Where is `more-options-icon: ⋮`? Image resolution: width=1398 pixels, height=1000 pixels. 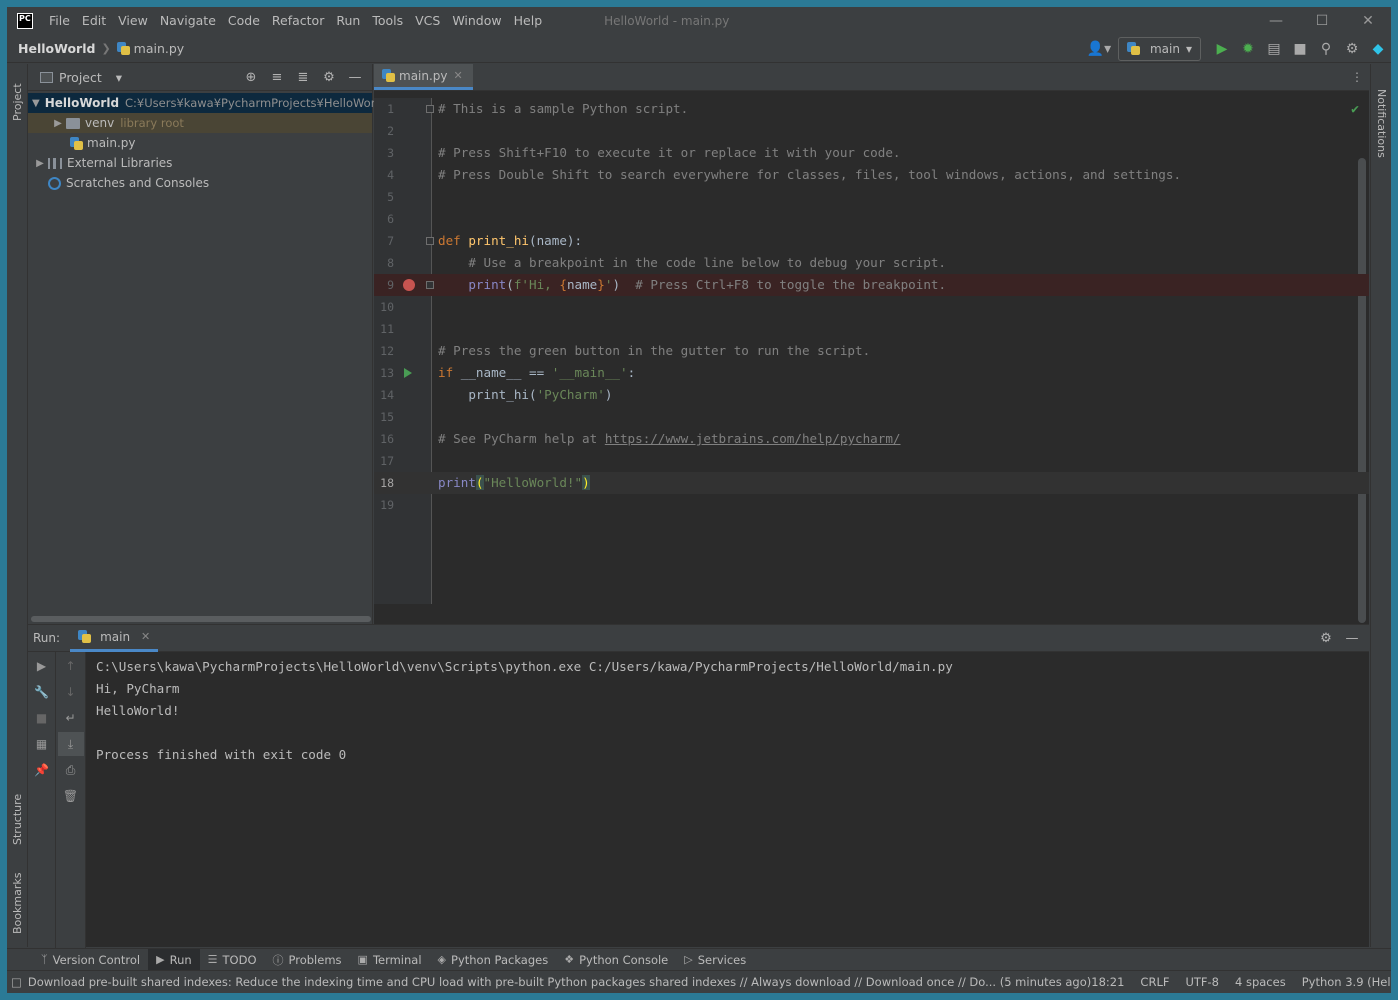
more-options-icon: ⋮ is located at coordinates (1357, 77).